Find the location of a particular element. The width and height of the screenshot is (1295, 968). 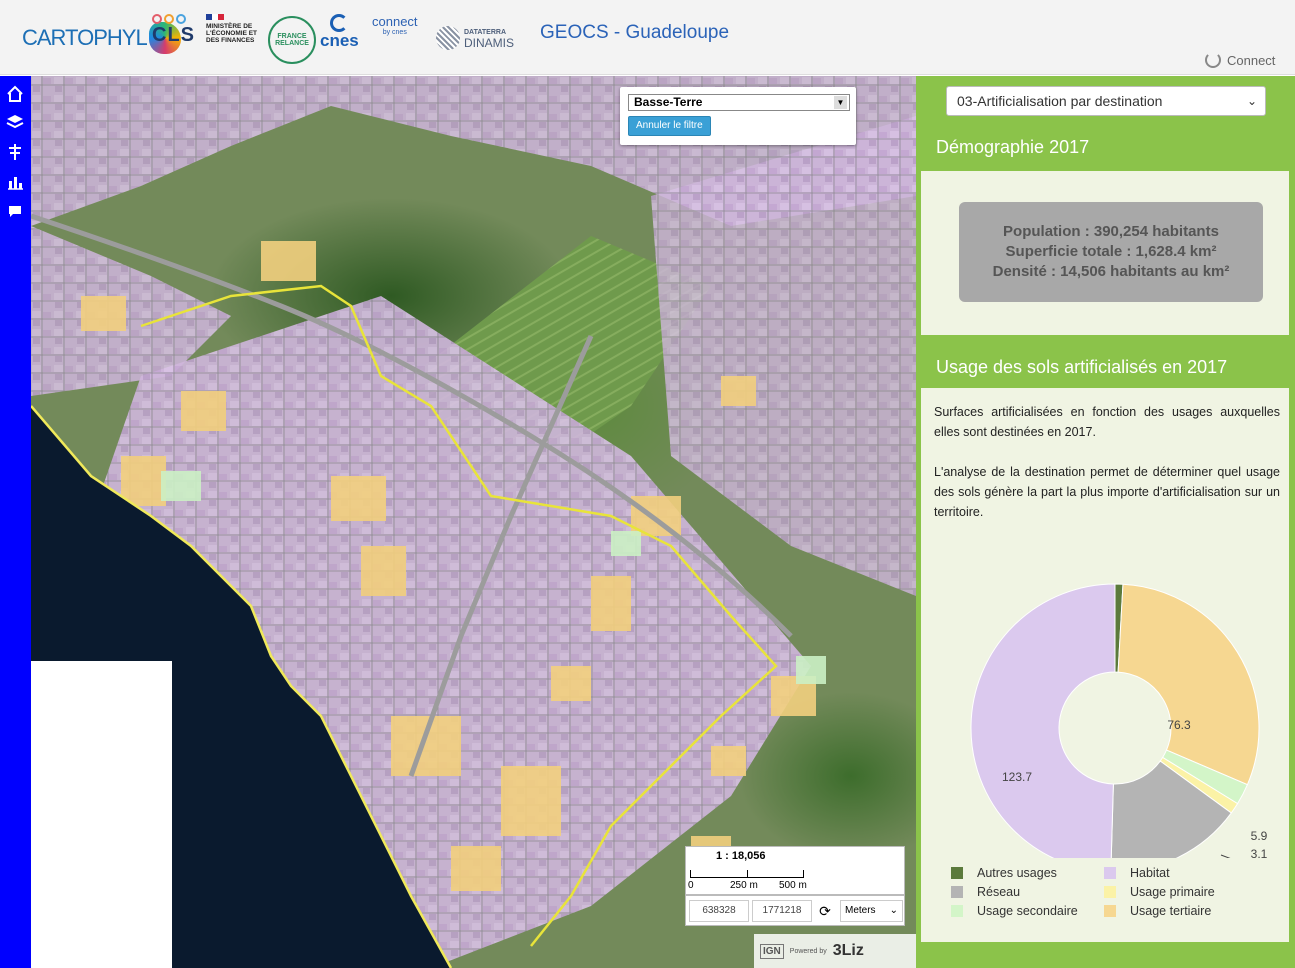

usage-donut-chart: 2.276.35.93.138.5123.7 is located at coordinates (1105, 703).